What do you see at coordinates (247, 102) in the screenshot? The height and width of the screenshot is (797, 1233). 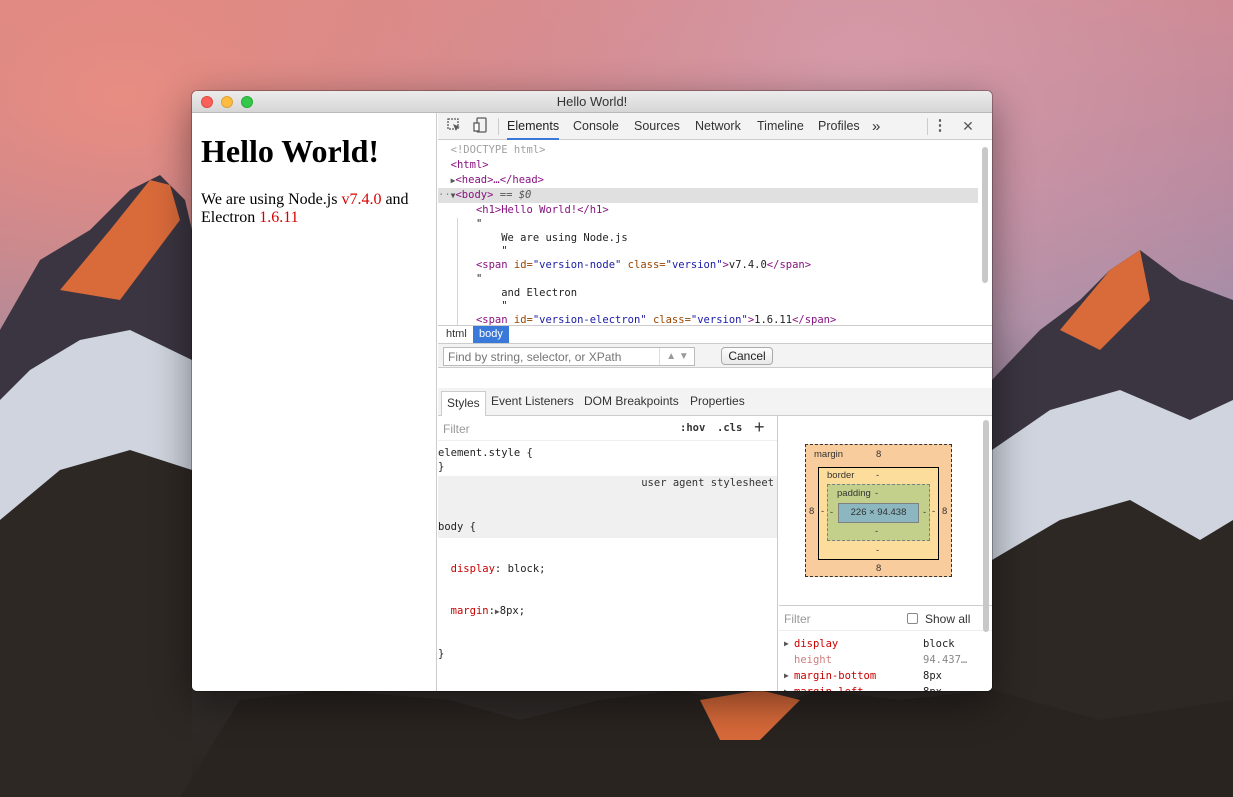 I see `zoom-window-button` at bounding box center [247, 102].